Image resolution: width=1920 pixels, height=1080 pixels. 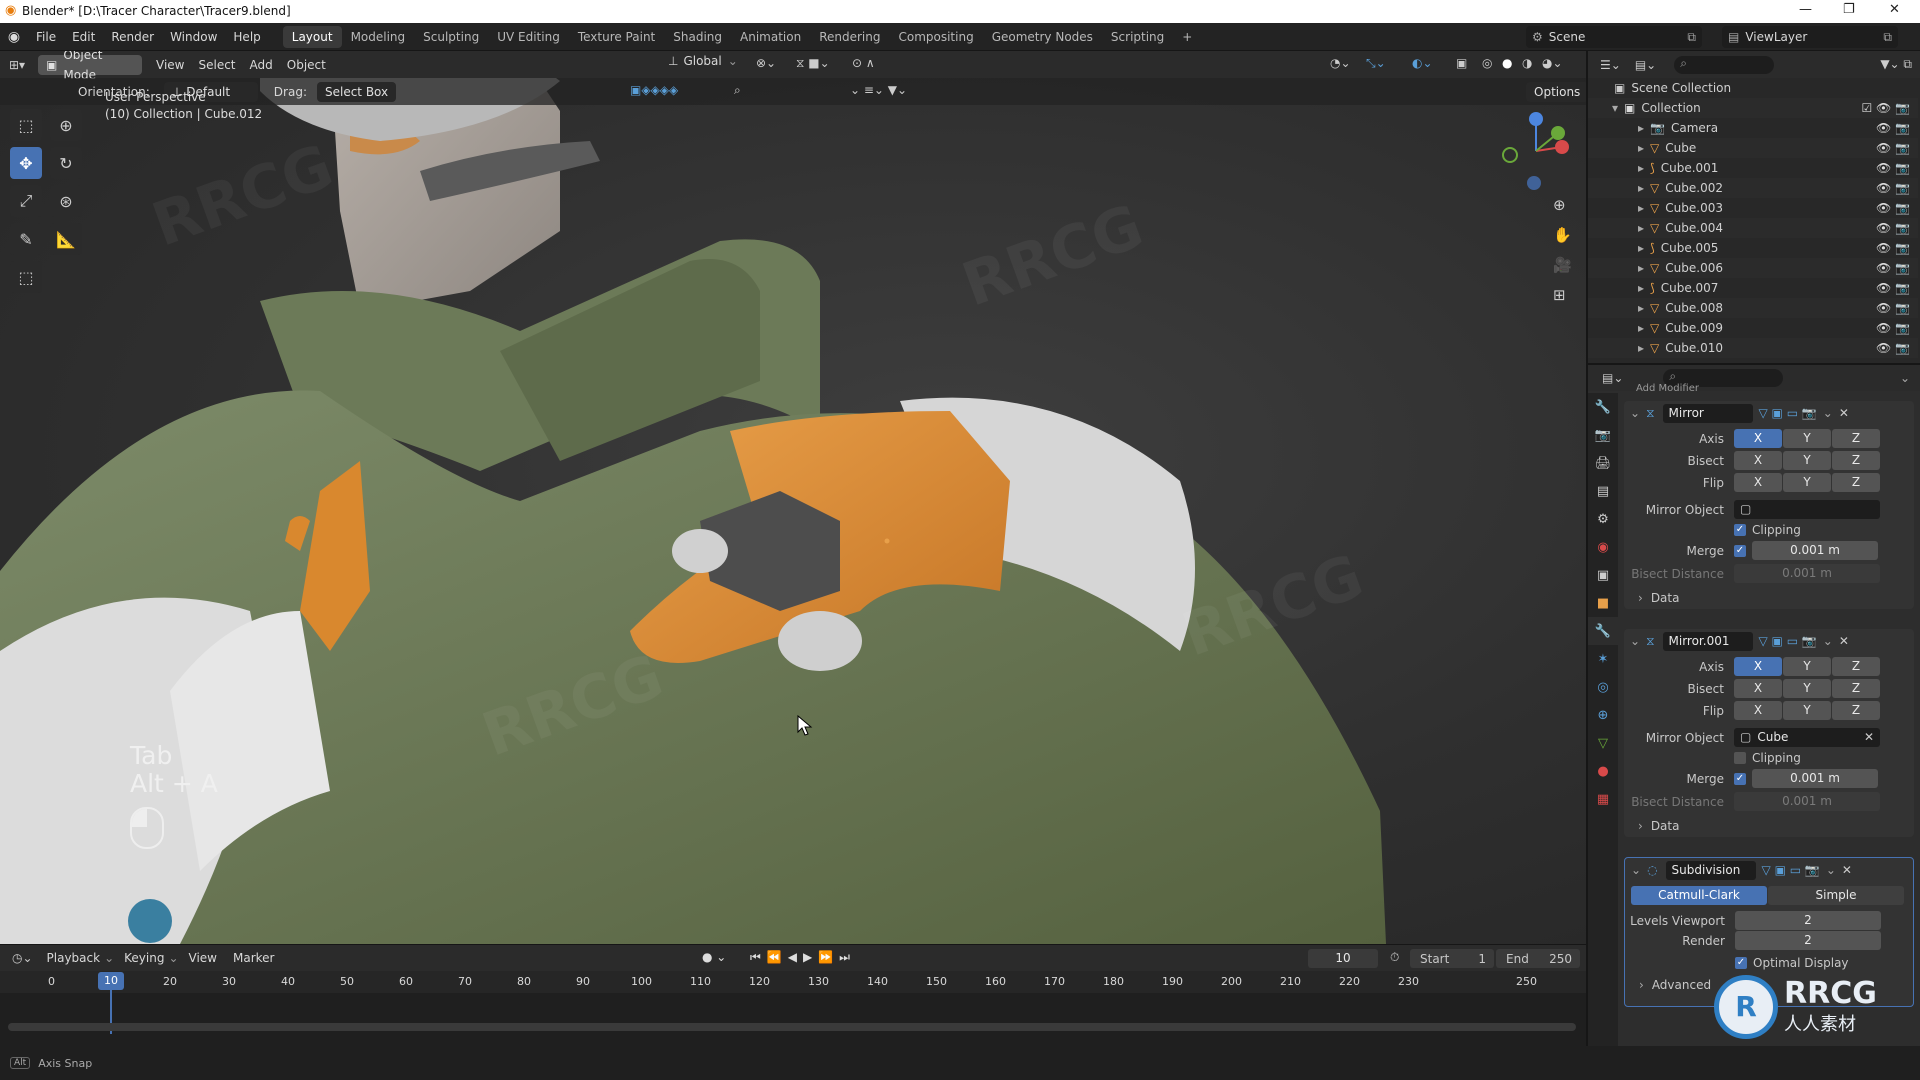 What do you see at coordinates (1538, 958) in the screenshot?
I see `end-frame-field: End 250` at bounding box center [1538, 958].